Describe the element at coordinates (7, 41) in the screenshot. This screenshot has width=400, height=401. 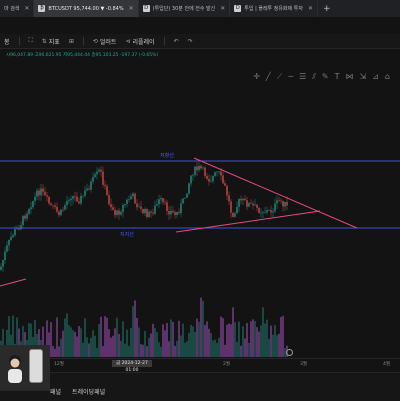
I see `interval-button: 봉` at that location.